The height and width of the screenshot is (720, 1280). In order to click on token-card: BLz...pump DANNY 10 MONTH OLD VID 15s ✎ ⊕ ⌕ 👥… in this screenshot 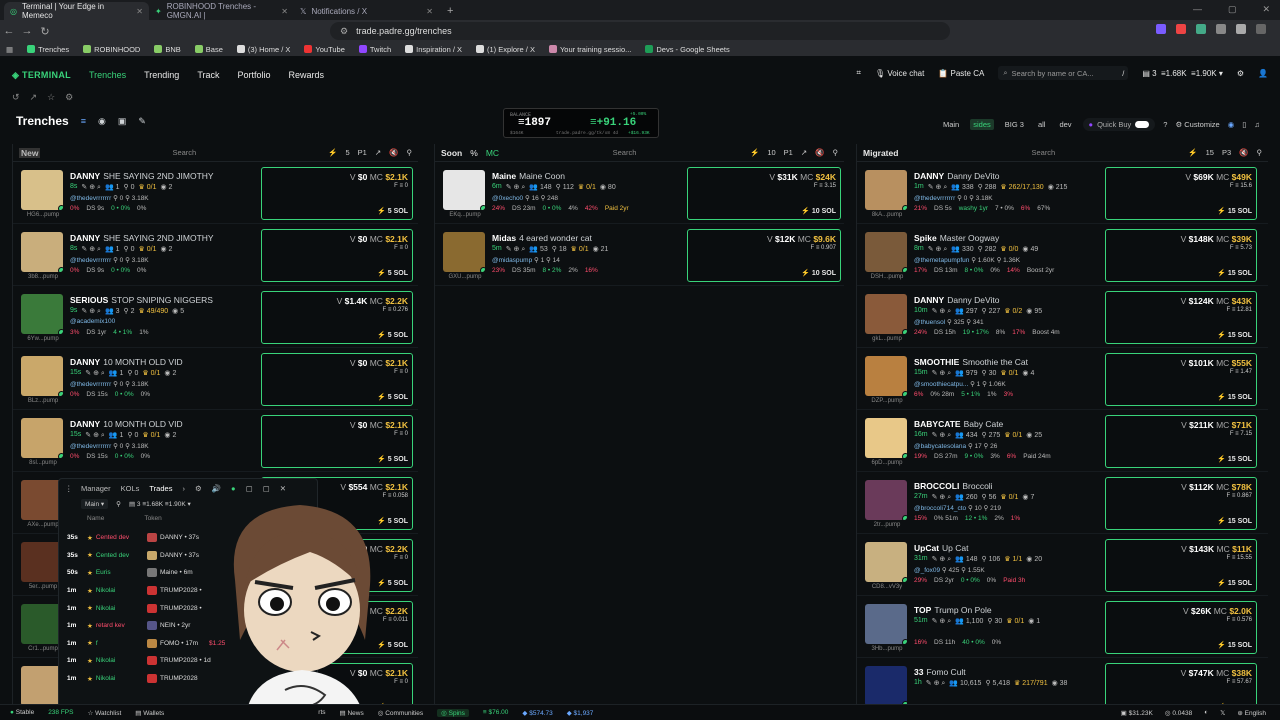, I will do `click(215, 379)`.